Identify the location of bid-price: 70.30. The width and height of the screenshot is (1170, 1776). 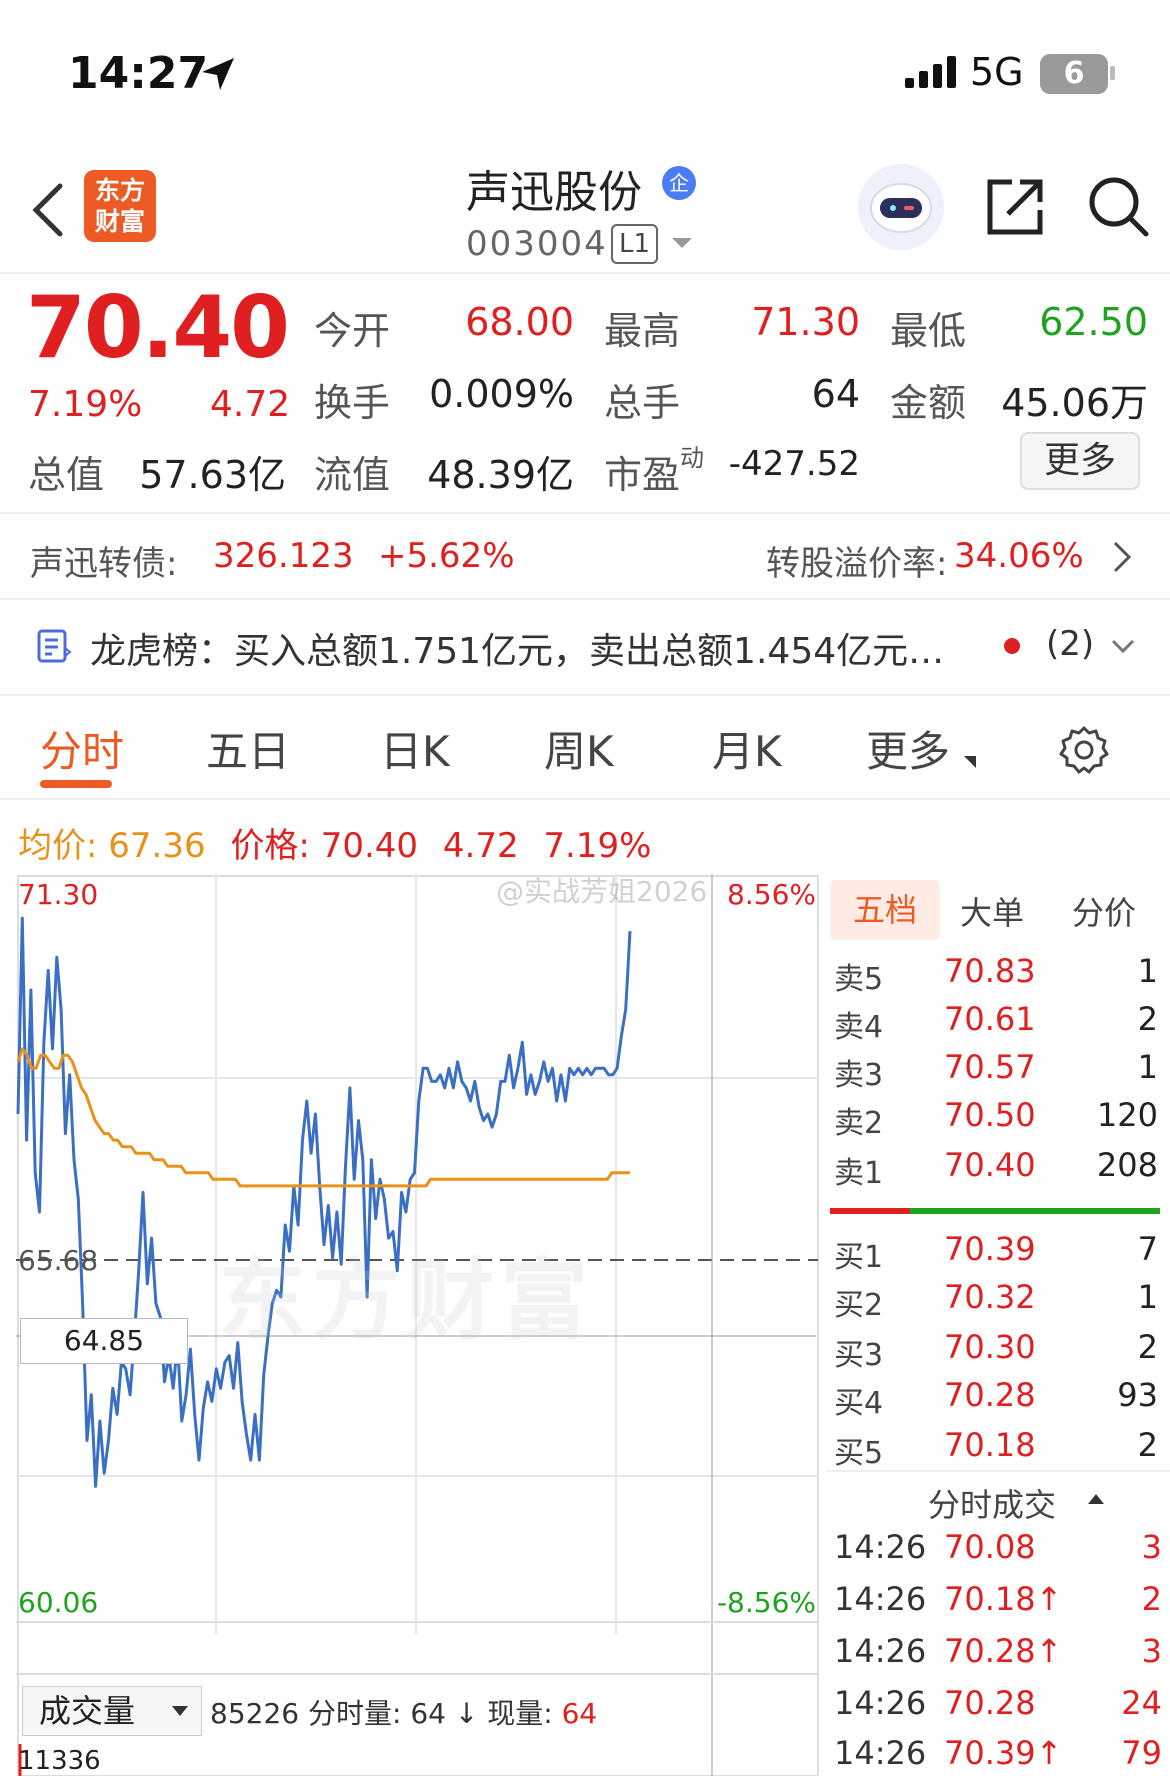
(990, 1347).